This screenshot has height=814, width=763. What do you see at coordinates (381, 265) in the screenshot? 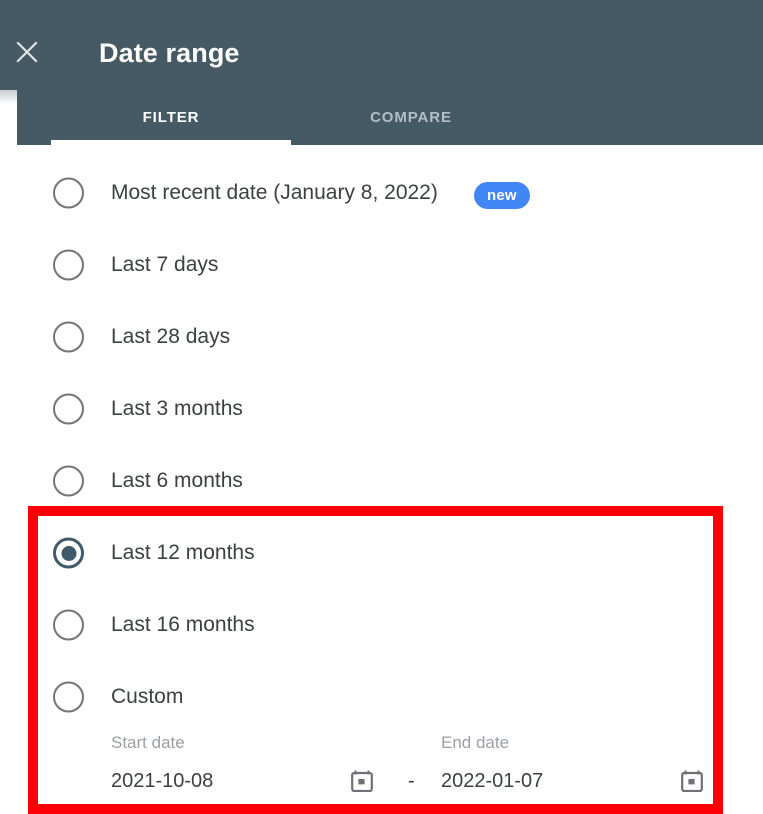
I see `option-last-7-days: Last 7 days` at bounding box center [381, 265].